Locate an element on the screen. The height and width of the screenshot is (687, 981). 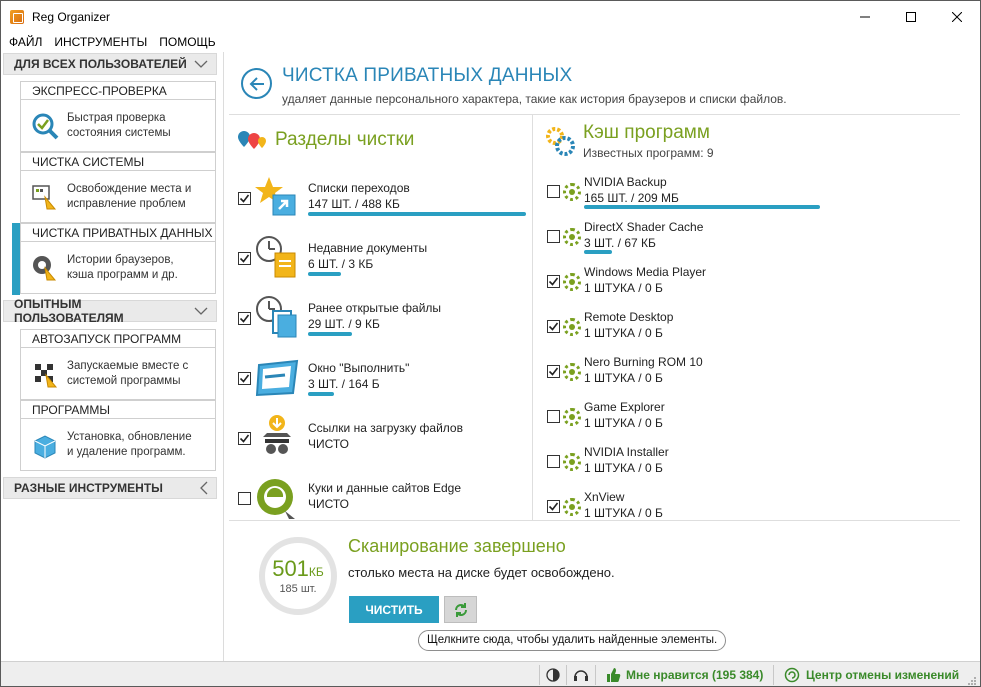
minimize-icon is located at coordinates (865, 16).